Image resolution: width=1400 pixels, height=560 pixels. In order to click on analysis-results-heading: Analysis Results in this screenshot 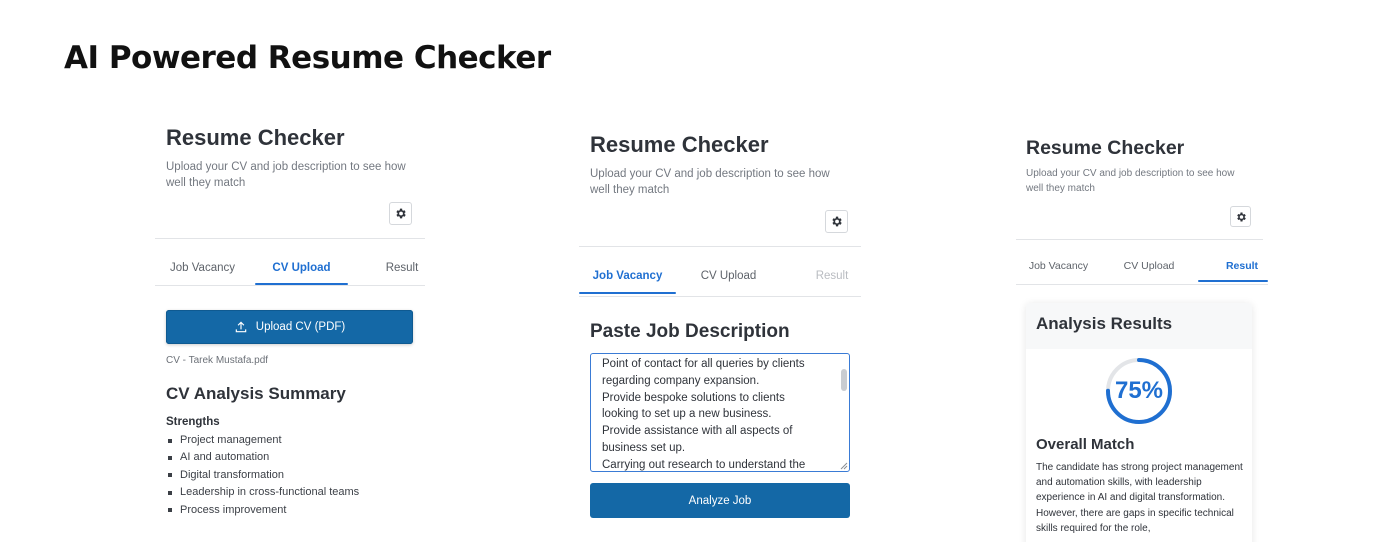, I will do `click(1104, 323)`.